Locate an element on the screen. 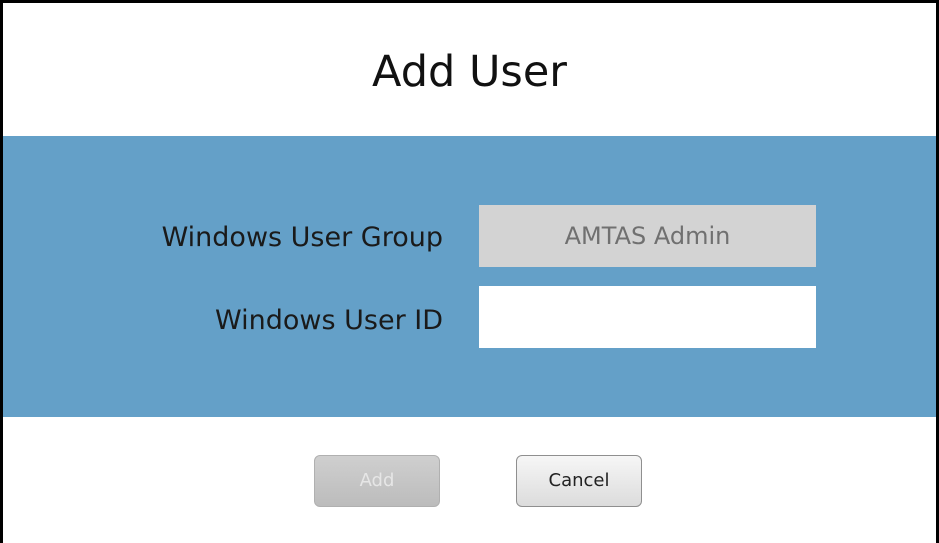 The image size is (939, 543). add-button: Add is located at coordinates (377, 481).